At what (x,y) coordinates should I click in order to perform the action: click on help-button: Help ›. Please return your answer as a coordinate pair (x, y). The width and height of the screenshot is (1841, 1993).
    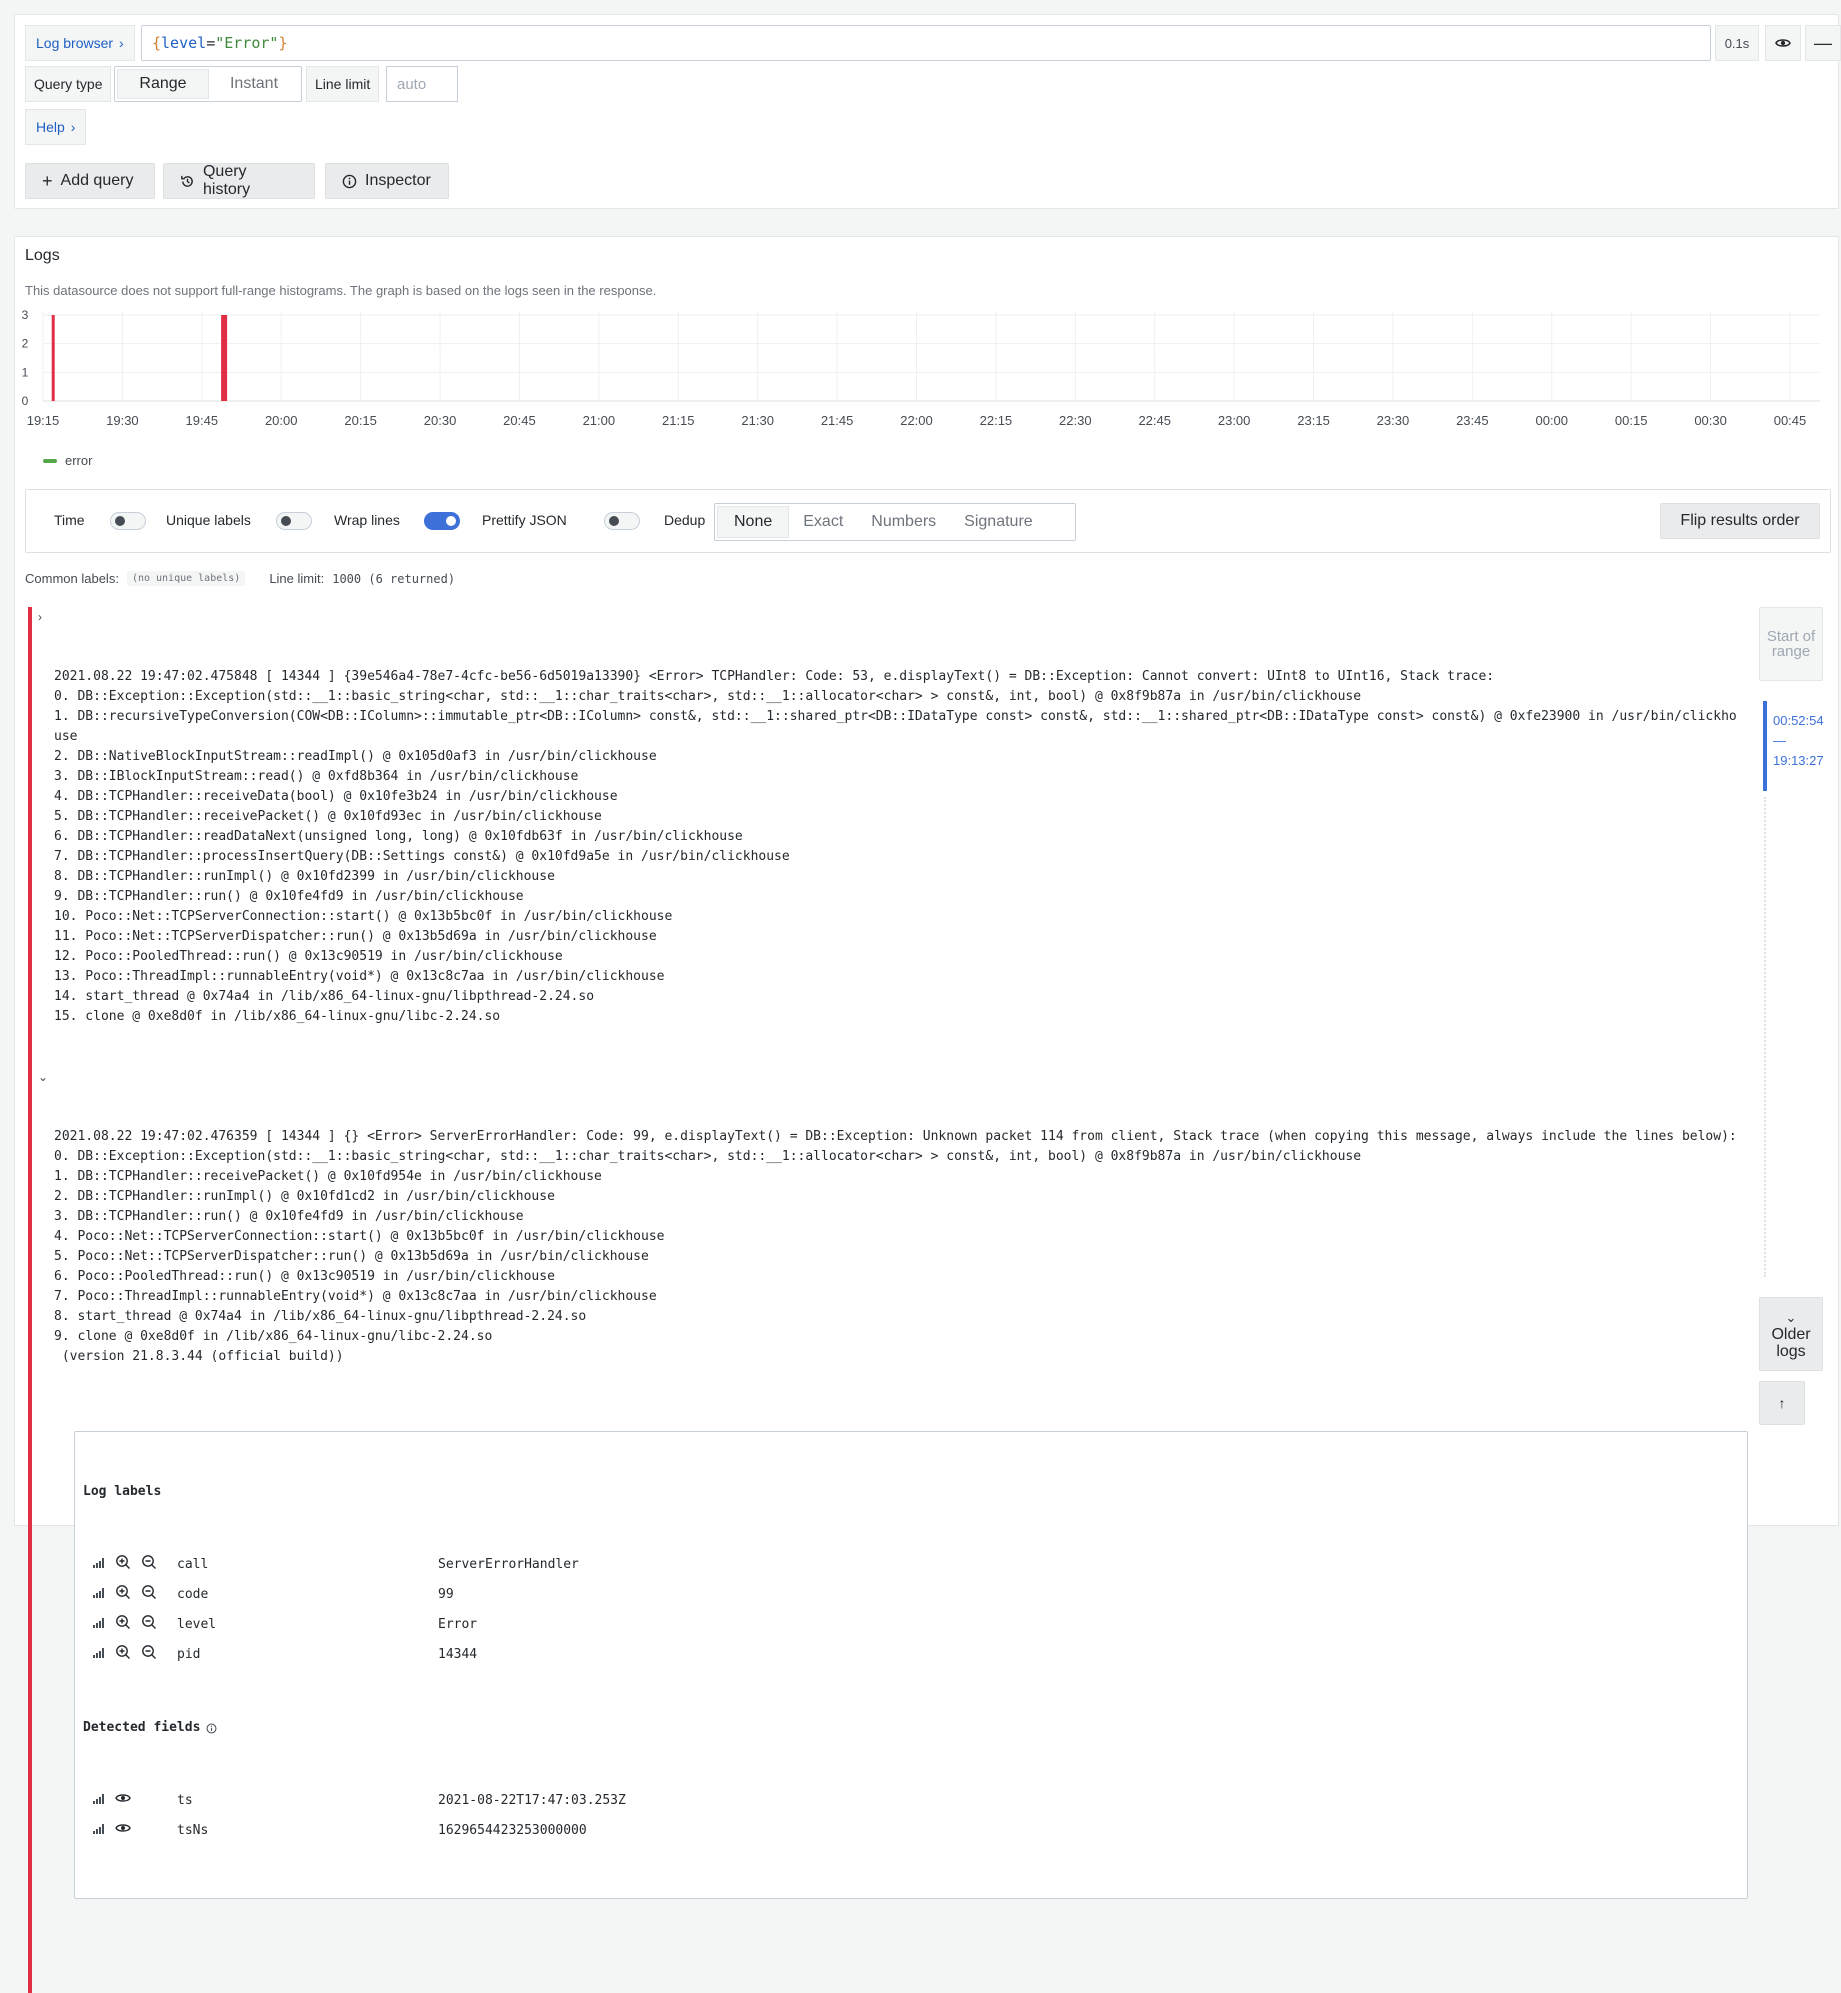
    Looking at the image, I should click on (56, 127).